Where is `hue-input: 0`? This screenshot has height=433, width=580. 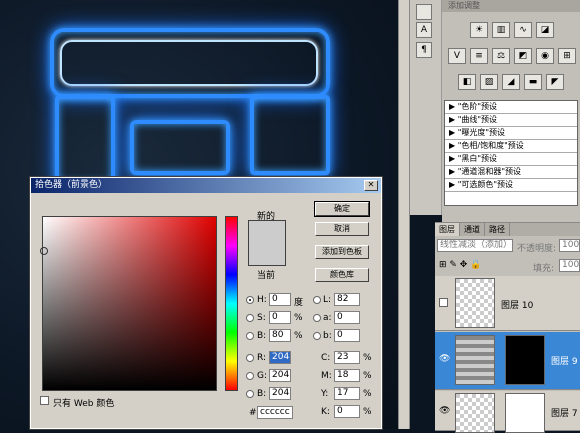 hue-input: 0 is located at coordinates (280, 299).